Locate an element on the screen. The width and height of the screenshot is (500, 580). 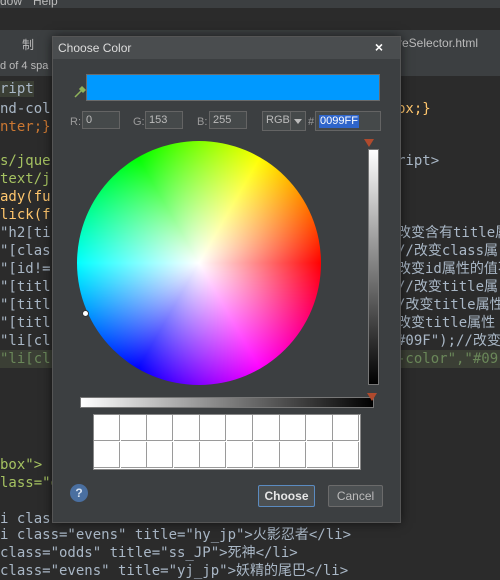
code-text: i class="evens" title="hy_jp">火影忍者</li> is located at coordinates (176, 535).